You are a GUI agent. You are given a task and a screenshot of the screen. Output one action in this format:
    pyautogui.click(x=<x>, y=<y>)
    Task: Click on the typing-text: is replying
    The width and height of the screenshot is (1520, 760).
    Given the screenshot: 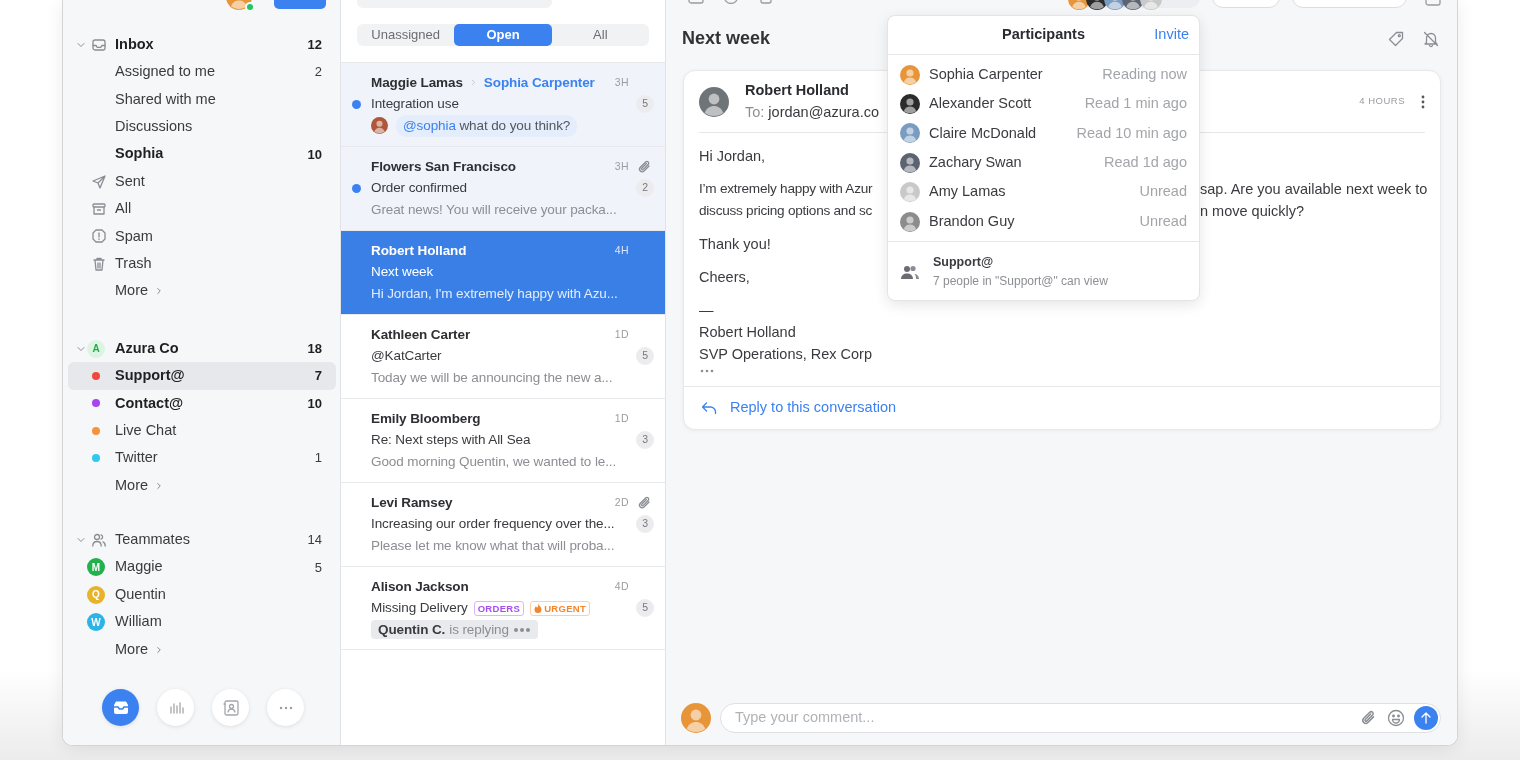 What is the action you would take?
    pyautogui.click(x=479, y=629)
    